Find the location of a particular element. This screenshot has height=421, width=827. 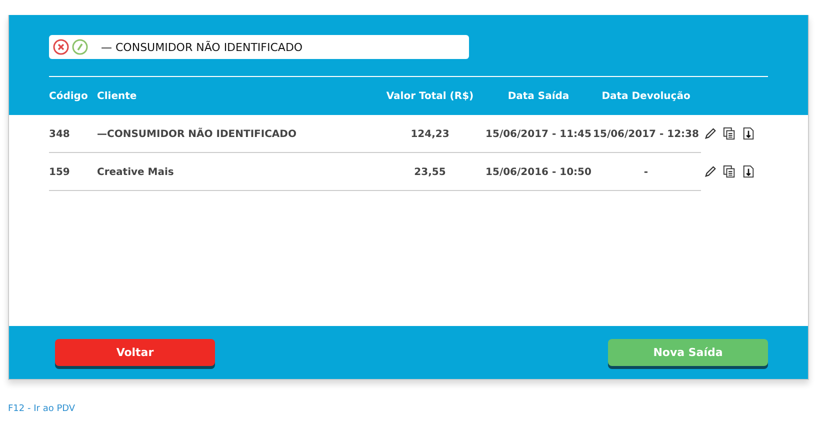

table-cell-text: —CONSUMIDOR NÃO IDENTIFICADO is located at coordinates (197, 134).